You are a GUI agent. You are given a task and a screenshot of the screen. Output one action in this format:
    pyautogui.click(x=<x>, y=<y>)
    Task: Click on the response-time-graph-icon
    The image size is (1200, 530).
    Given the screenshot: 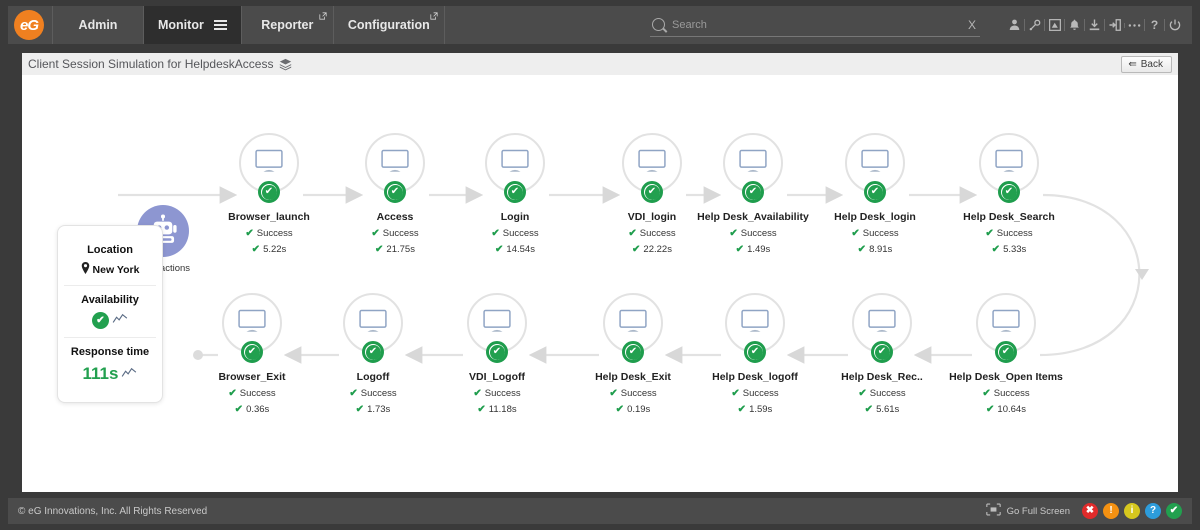 What is the action you would take?
    pyautogui.click(x=129, y=374)
    